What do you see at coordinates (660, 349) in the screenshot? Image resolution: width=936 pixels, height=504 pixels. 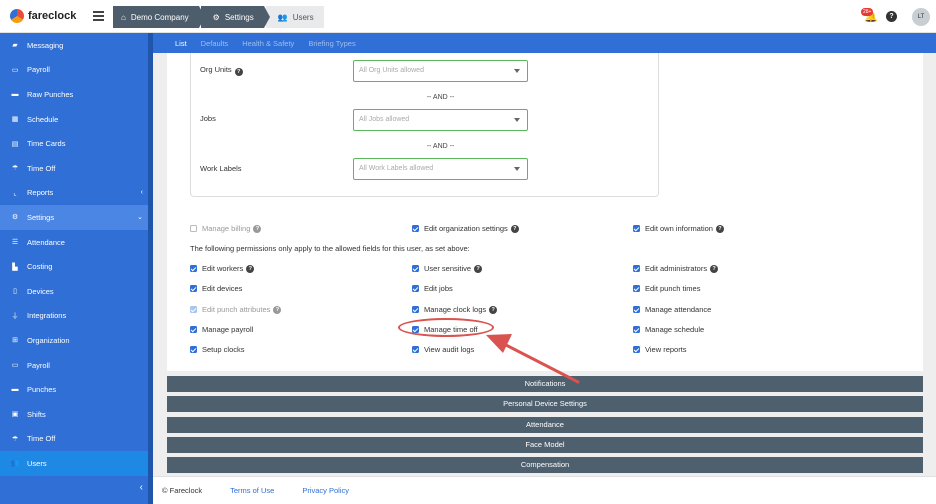 I see `view-reports-checkbox: View reports` at bounding box center [660, 349].